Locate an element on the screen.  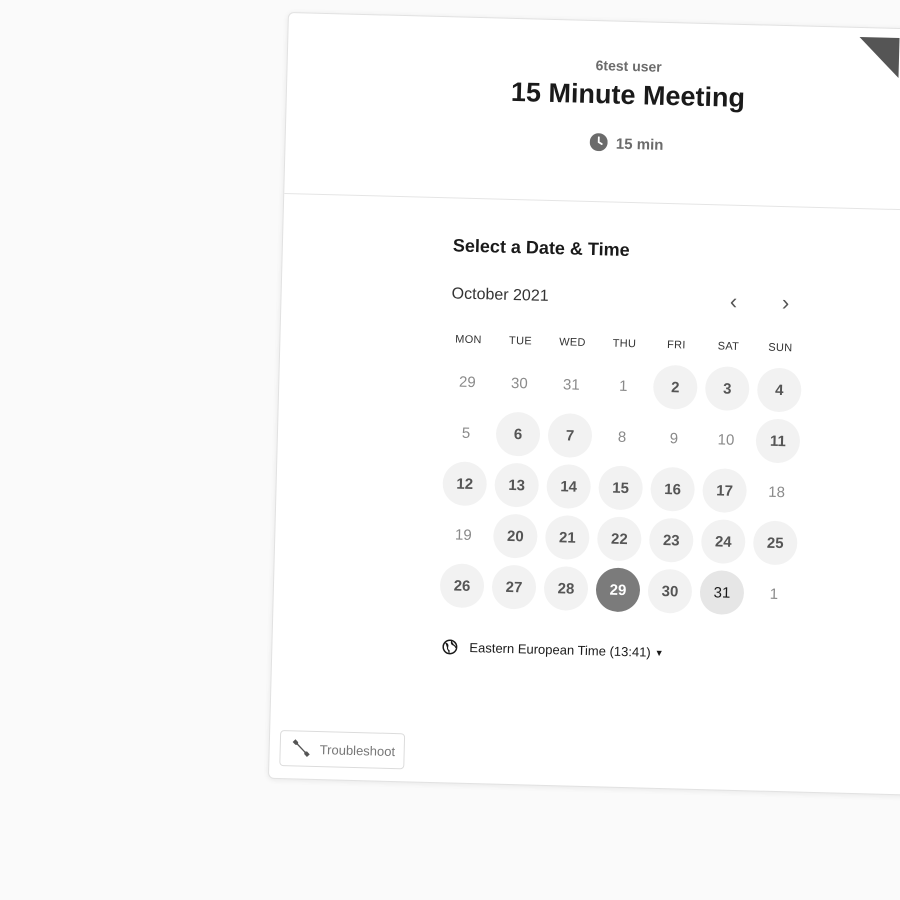
calendar-cell: 11 is located at coordinates (777, 444).